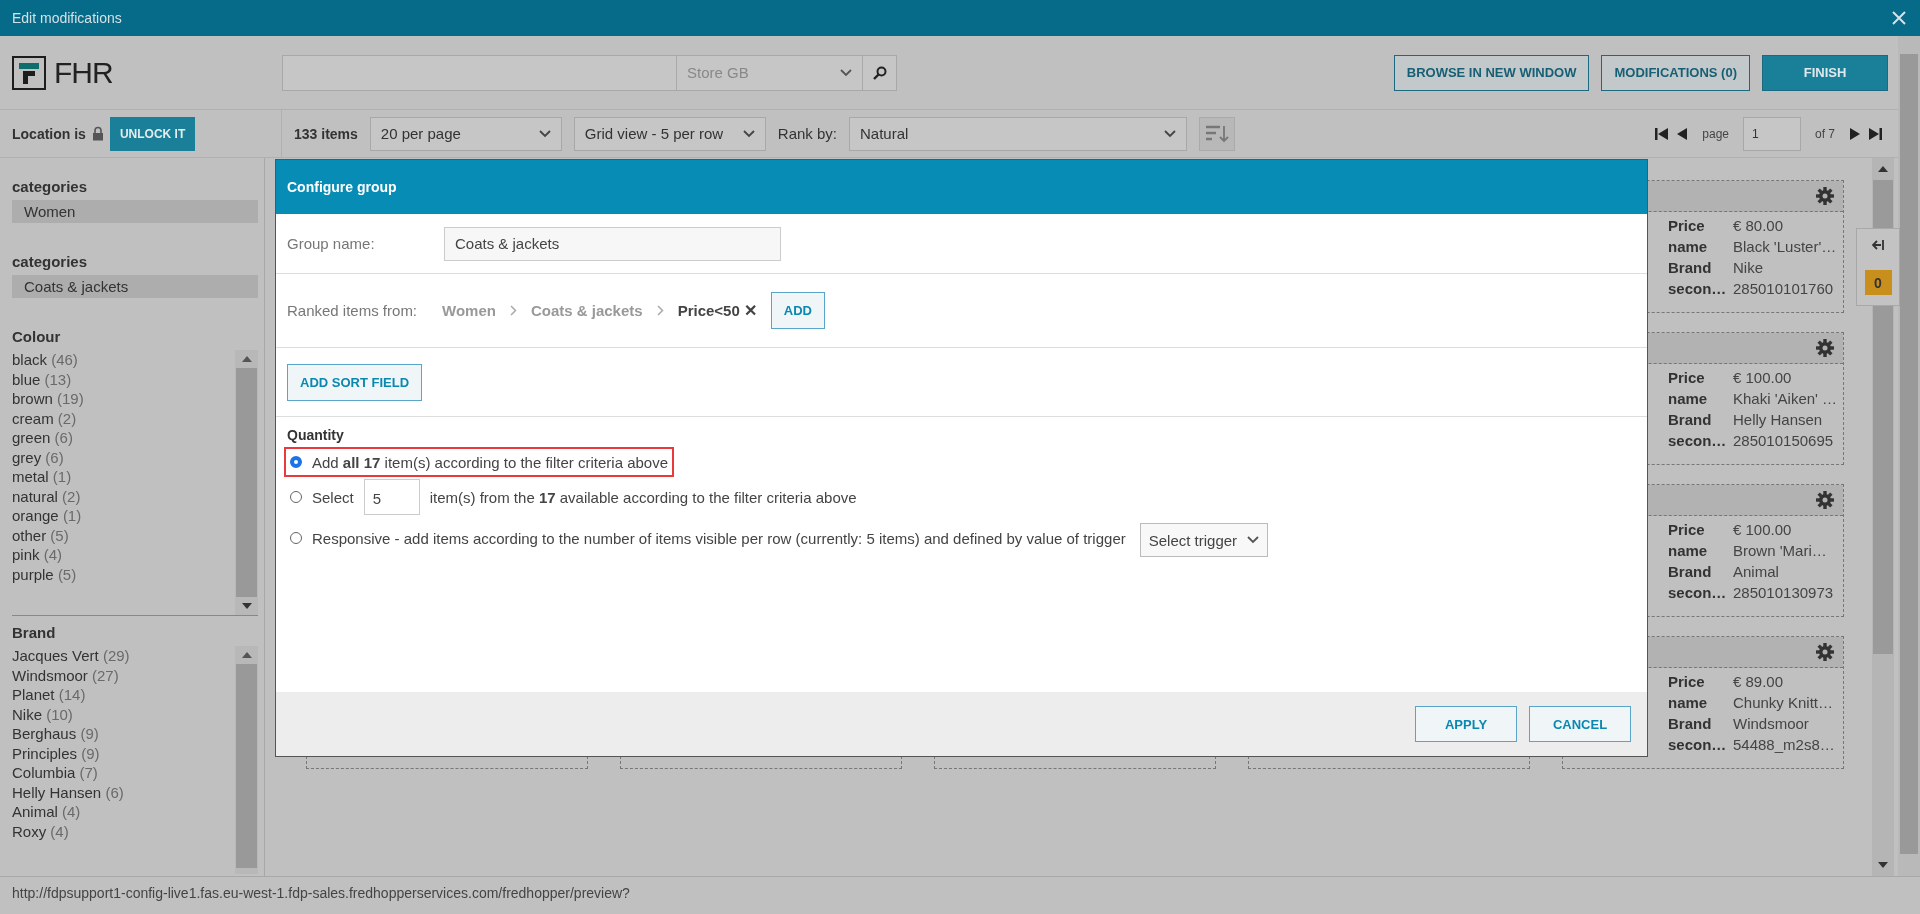  I want to click on group-name-label: Group name:, so click(331, 243).